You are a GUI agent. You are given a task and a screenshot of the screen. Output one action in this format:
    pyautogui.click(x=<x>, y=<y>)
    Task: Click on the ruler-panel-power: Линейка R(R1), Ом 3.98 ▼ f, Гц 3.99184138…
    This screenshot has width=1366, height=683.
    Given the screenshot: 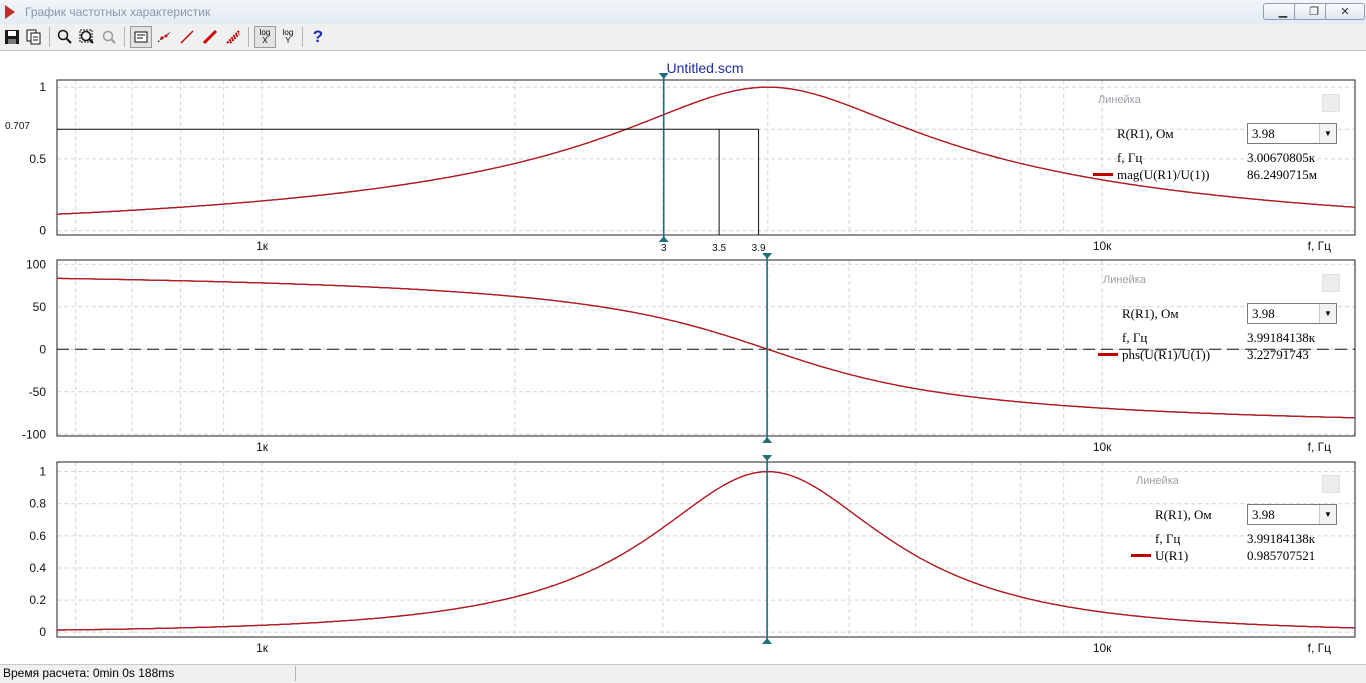 What is the action you would take?
    pyautogui.click(x=1235, y=520)
    